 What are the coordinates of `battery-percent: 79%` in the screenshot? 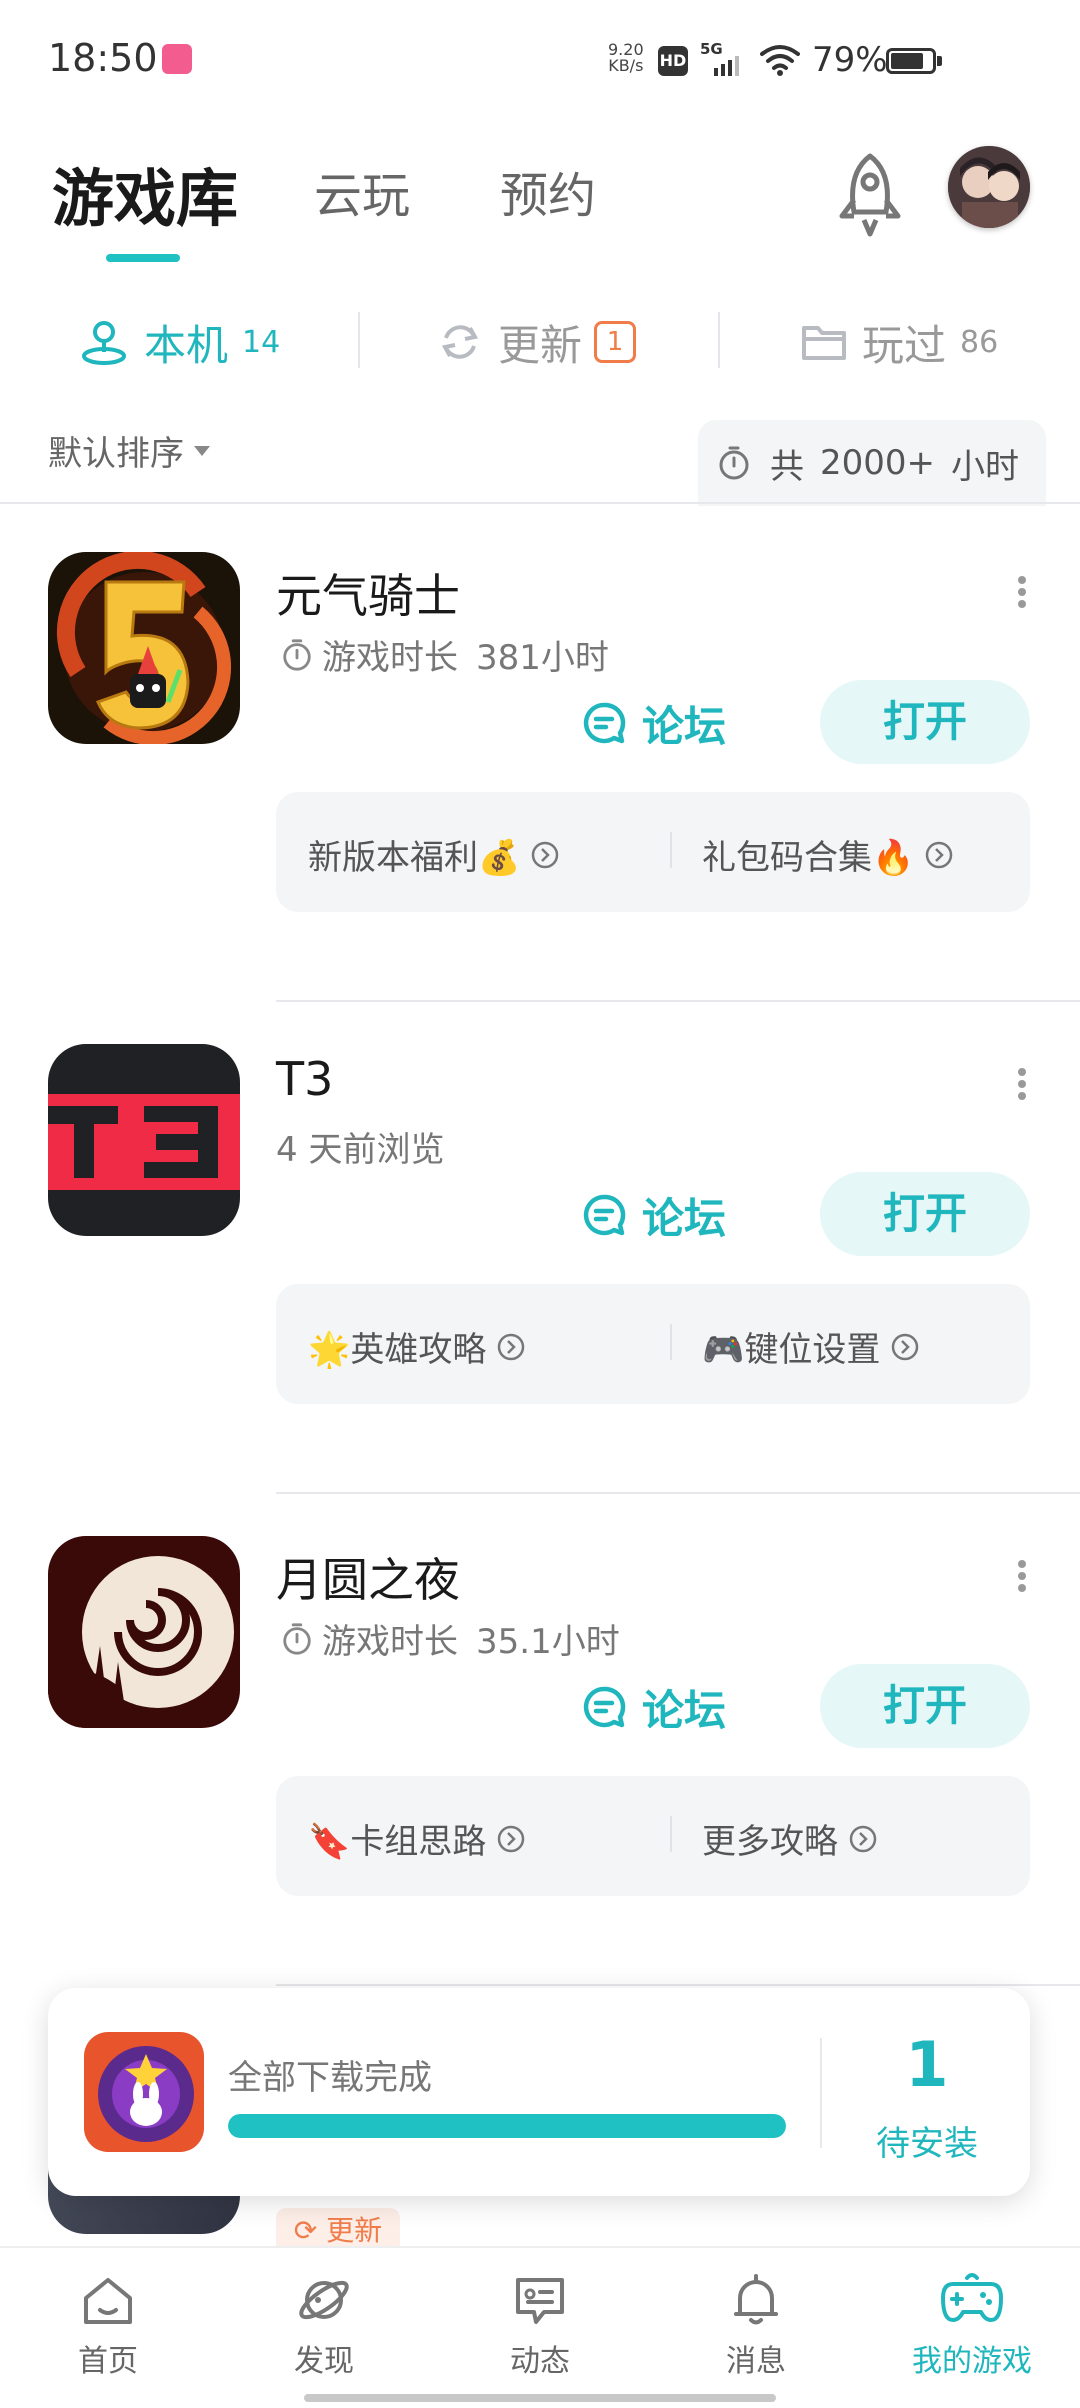 It's located at (850, 60).